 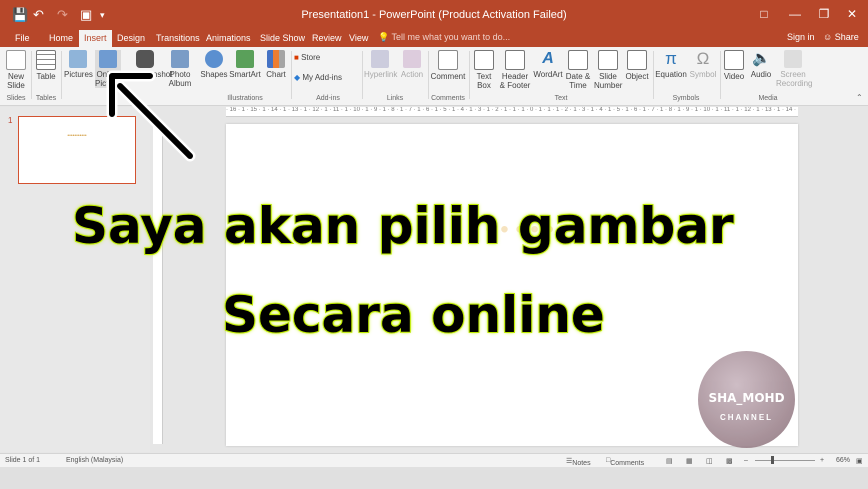 What do you see at coordinates (245, 98) in the screenshot?
I see `group-label-illustrations: Illustrations` at bounding box center [245, 98].